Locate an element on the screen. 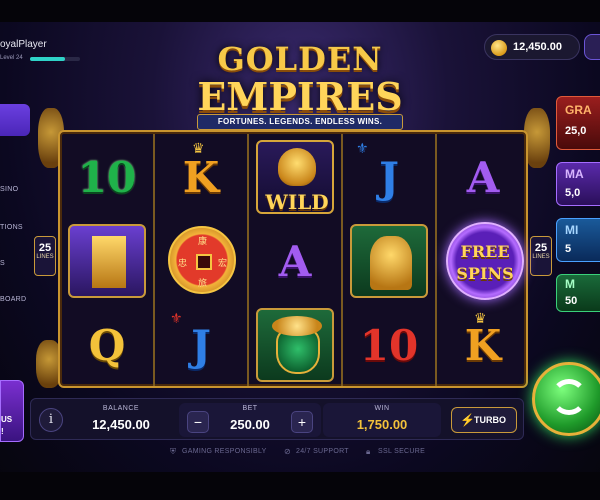 This screenshot has width=600, height=500. footer-support: 24/7 SUPPORT is located at coordinates (322, 451).